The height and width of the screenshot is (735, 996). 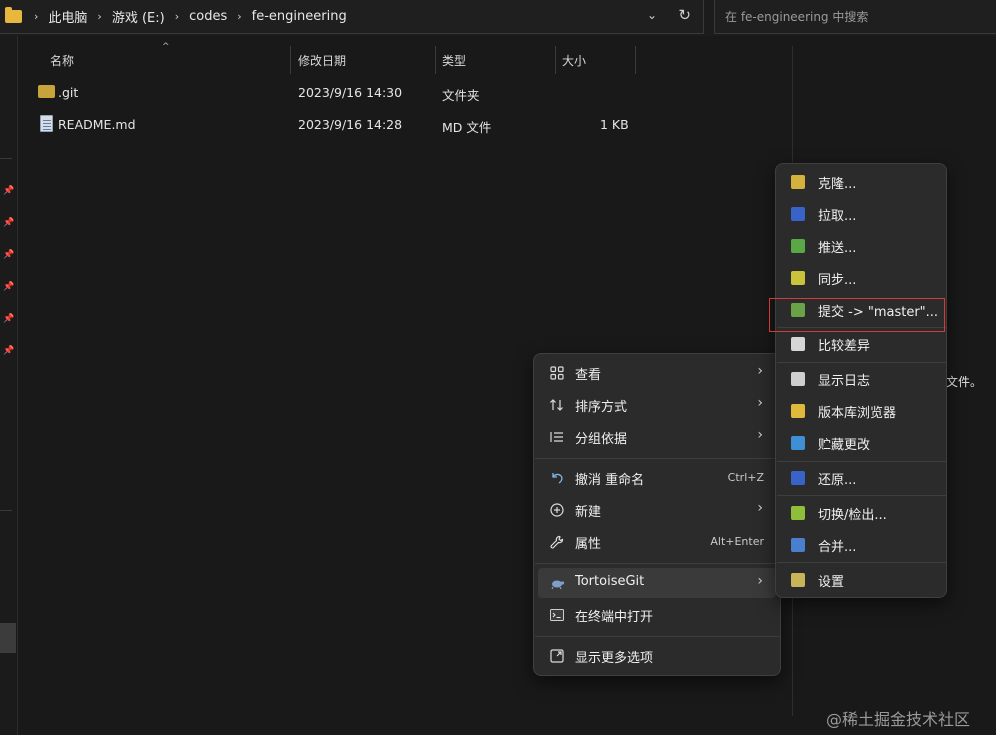 I want to click on breadcrumb-drive-e: 游戏 (E:), so click(x=138, y=16).